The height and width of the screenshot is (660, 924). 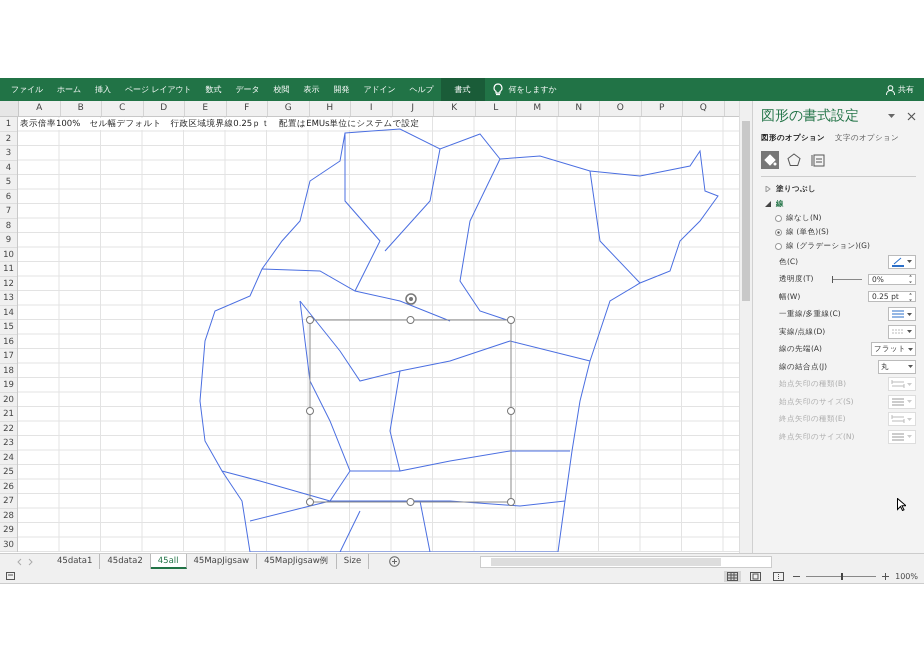 I want to click on pentagon-icon, so click(x=794, y=160).